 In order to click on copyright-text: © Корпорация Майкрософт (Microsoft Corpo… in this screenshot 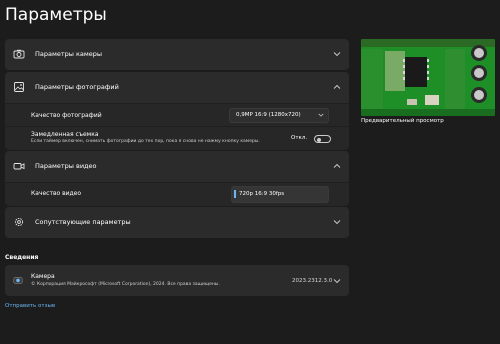, I will do `click(125, 284)`.